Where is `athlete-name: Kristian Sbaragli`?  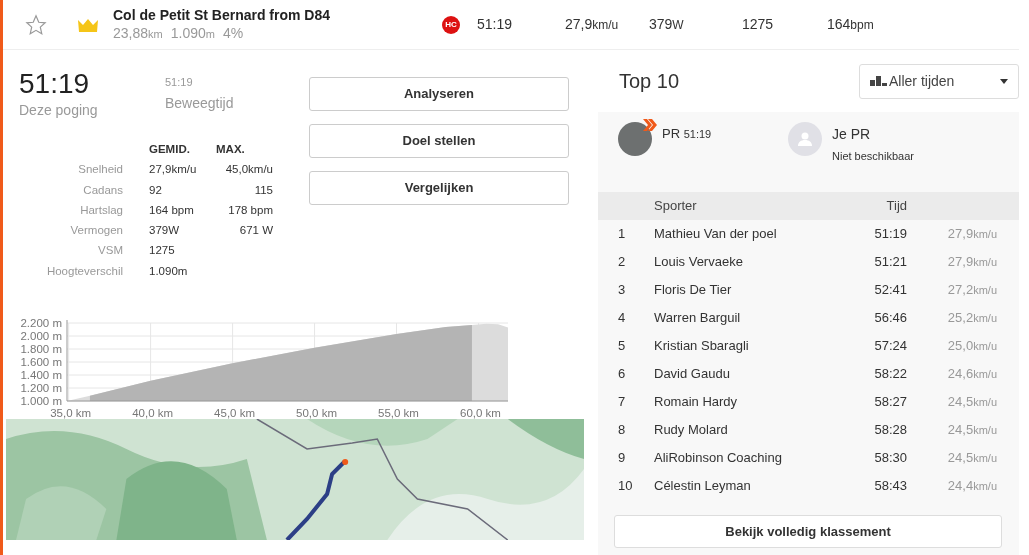 athlete-name: Kristian Sbaragli is located at coordinates (754, 346).